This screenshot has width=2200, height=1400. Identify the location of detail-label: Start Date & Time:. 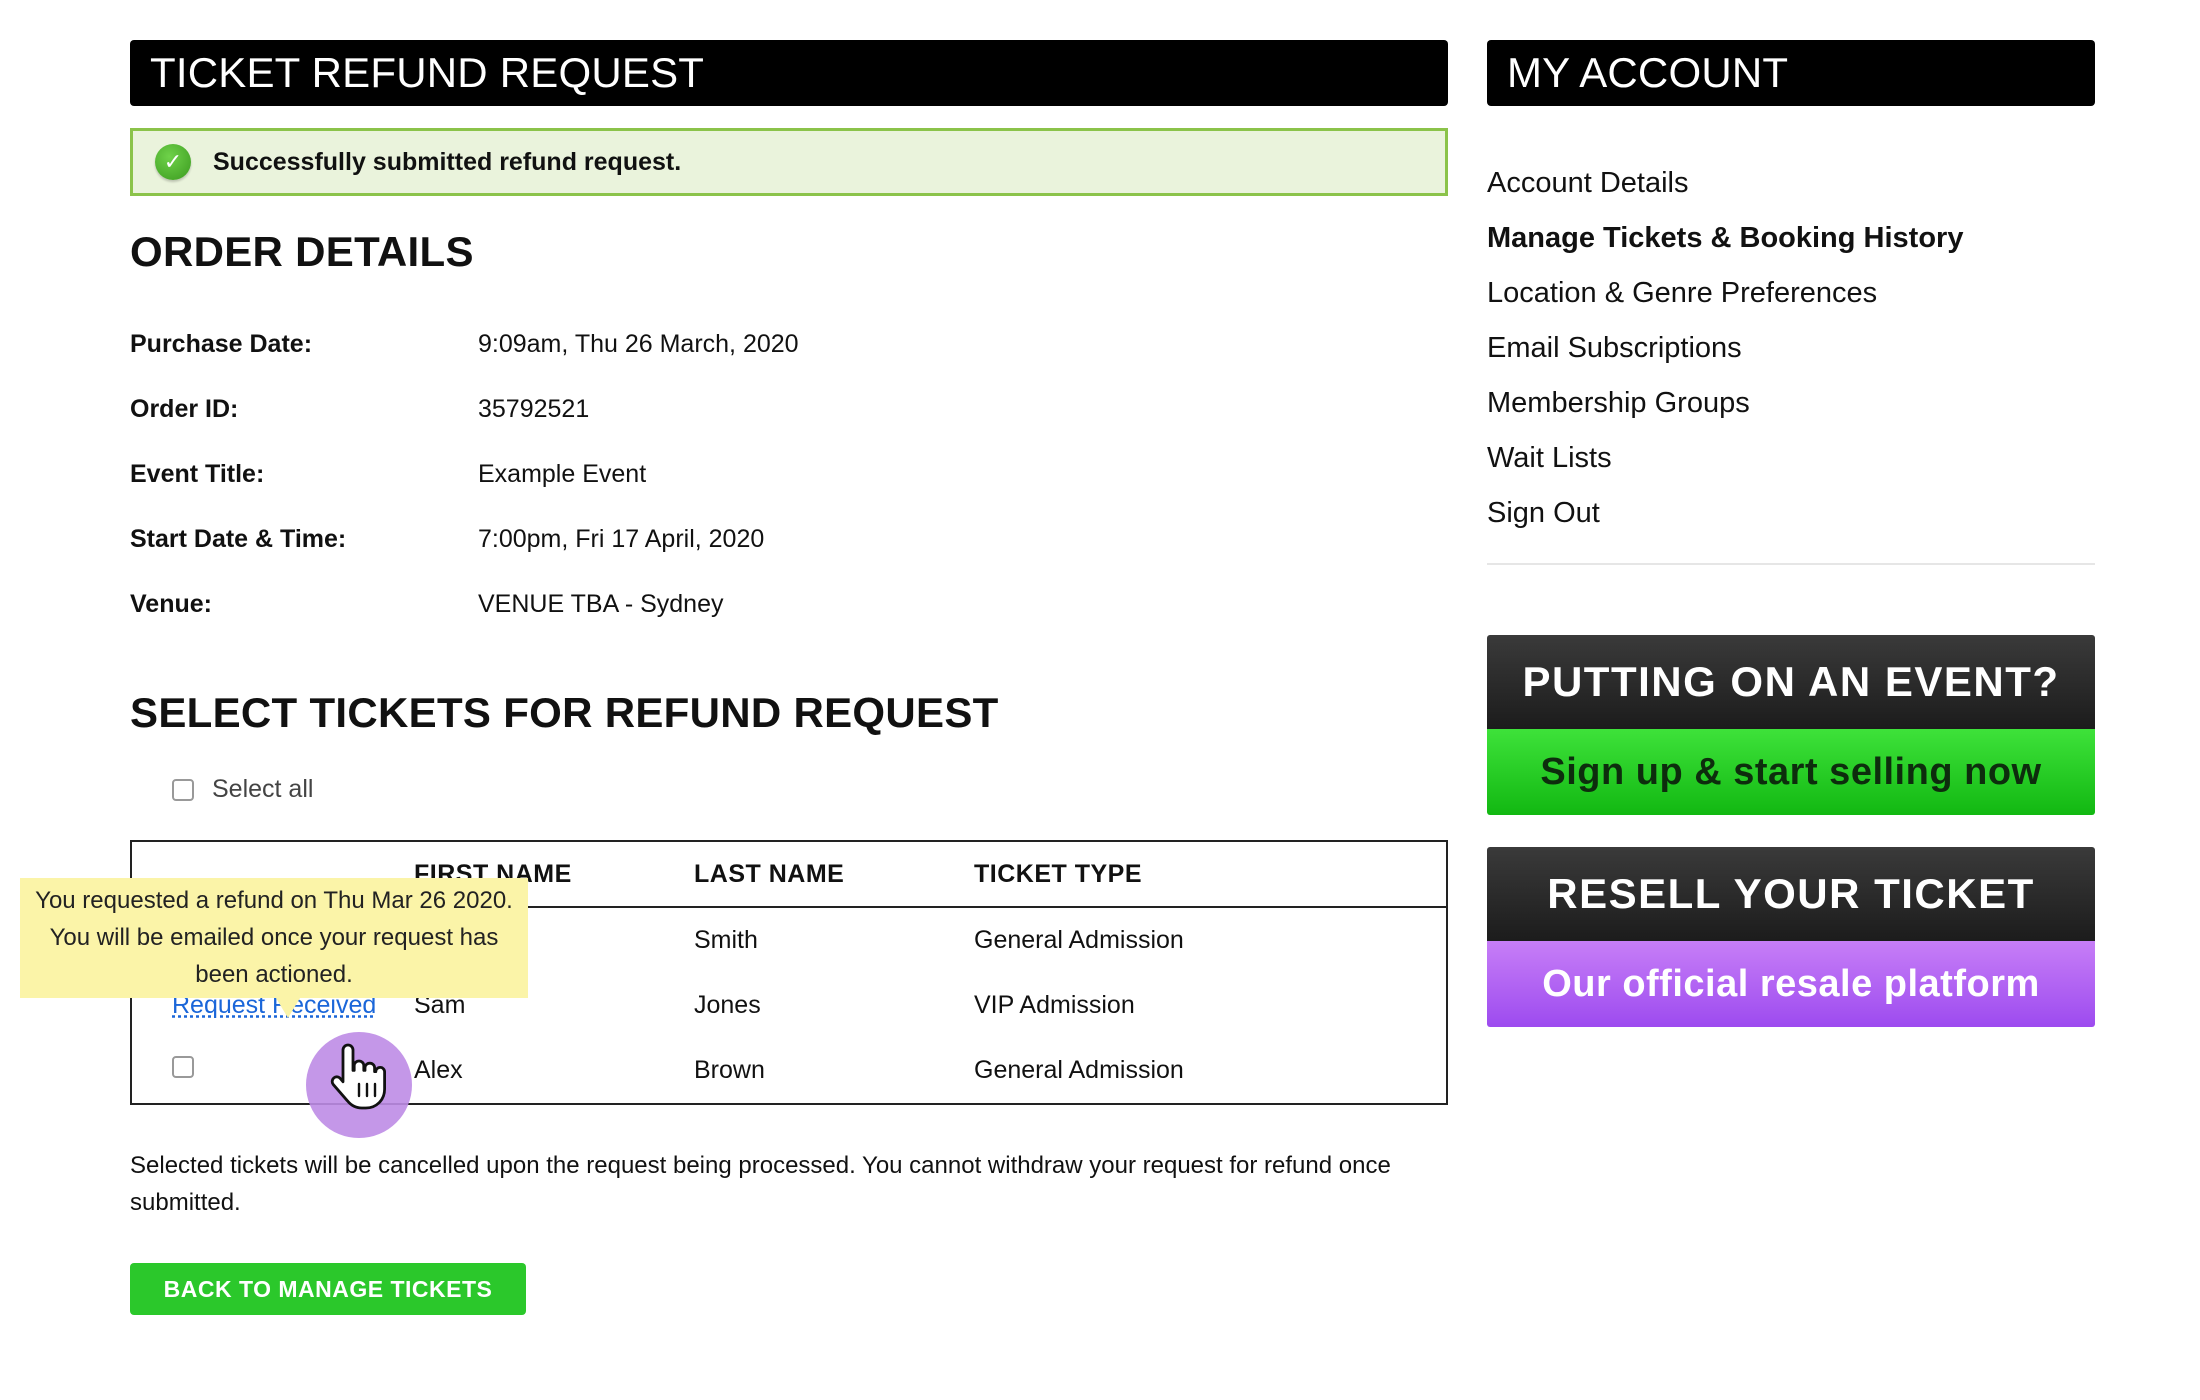
(238, 539).